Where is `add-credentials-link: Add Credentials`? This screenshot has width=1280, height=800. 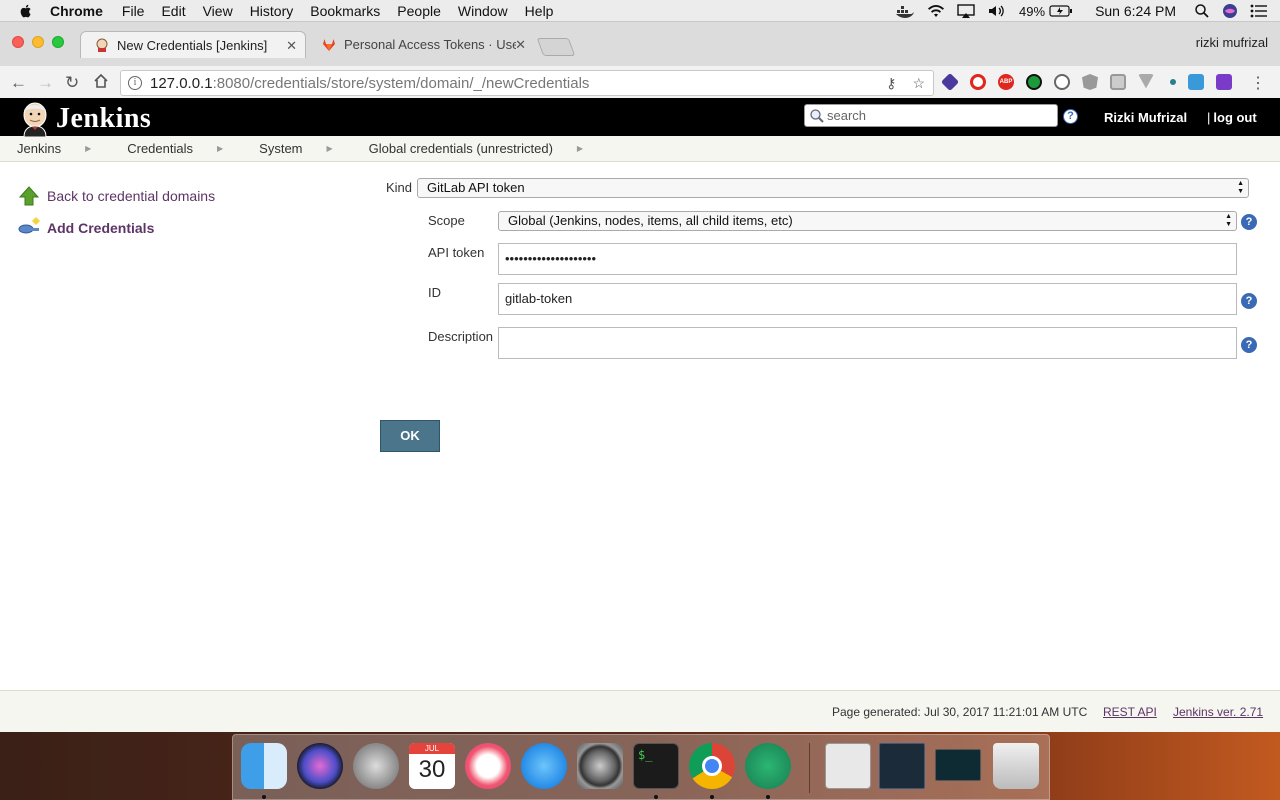 add-credentials-link: Add Credentials is located at coordinates (100, 228).